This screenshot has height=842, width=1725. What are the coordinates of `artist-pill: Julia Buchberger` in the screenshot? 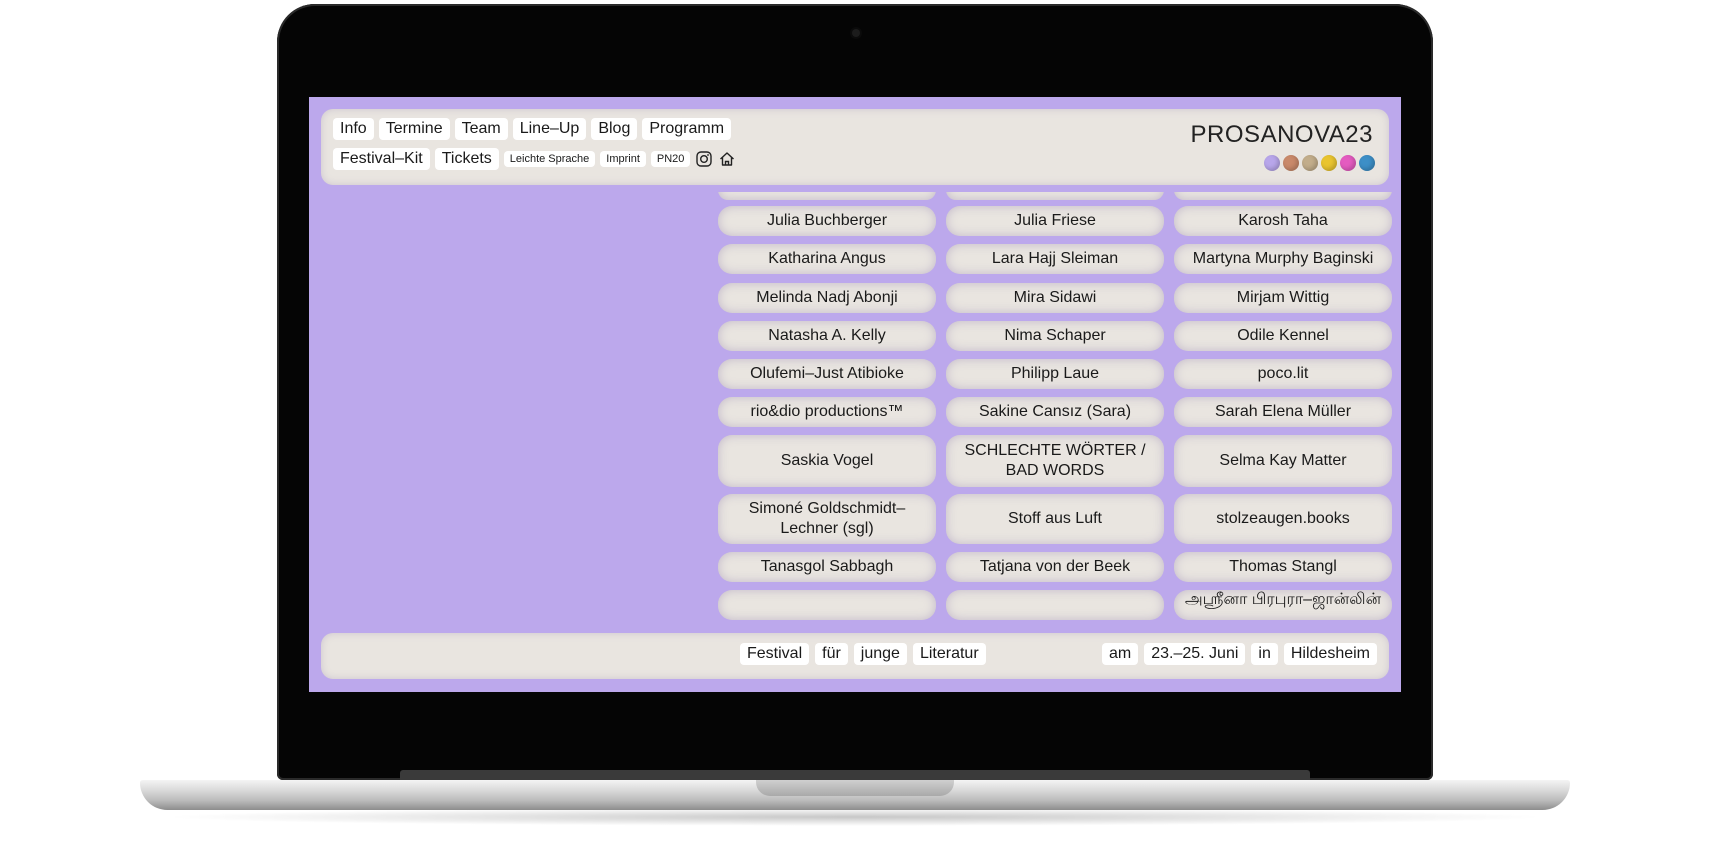 It's located at (827, 221).